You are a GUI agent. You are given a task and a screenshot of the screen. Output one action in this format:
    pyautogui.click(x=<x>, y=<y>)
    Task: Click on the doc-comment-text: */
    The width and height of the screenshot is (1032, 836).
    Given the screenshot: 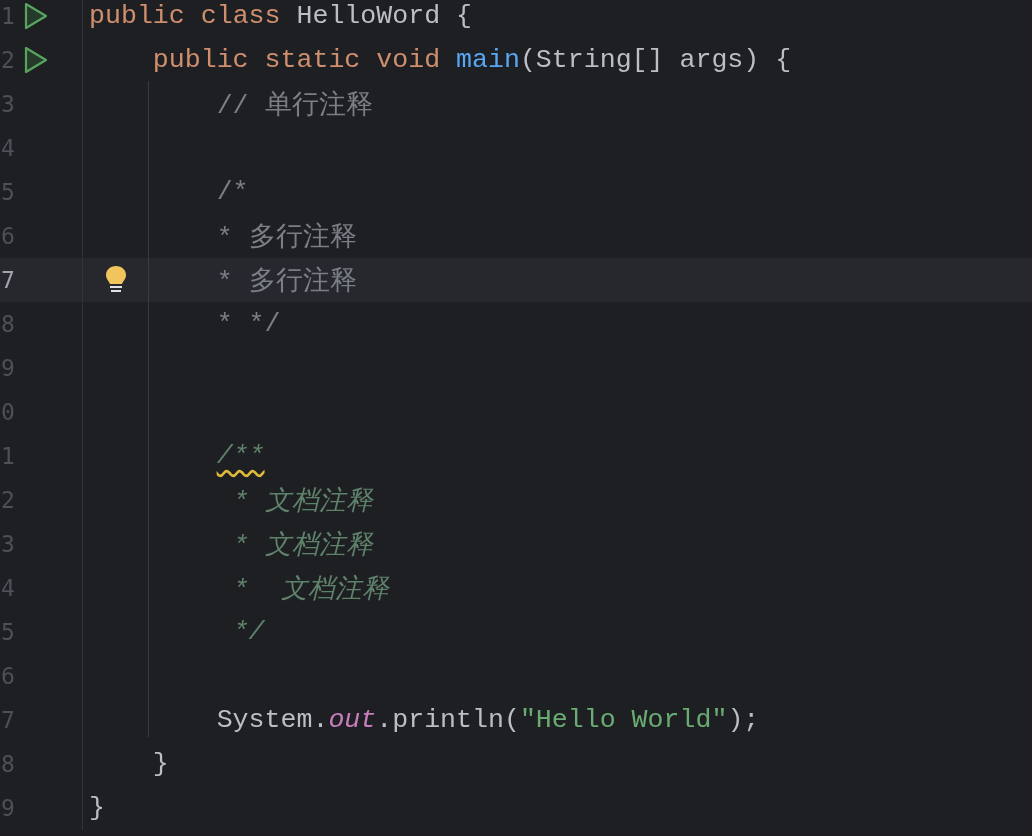 What is the action you would take?
    pyautogui.click(x=248, y=632)
    